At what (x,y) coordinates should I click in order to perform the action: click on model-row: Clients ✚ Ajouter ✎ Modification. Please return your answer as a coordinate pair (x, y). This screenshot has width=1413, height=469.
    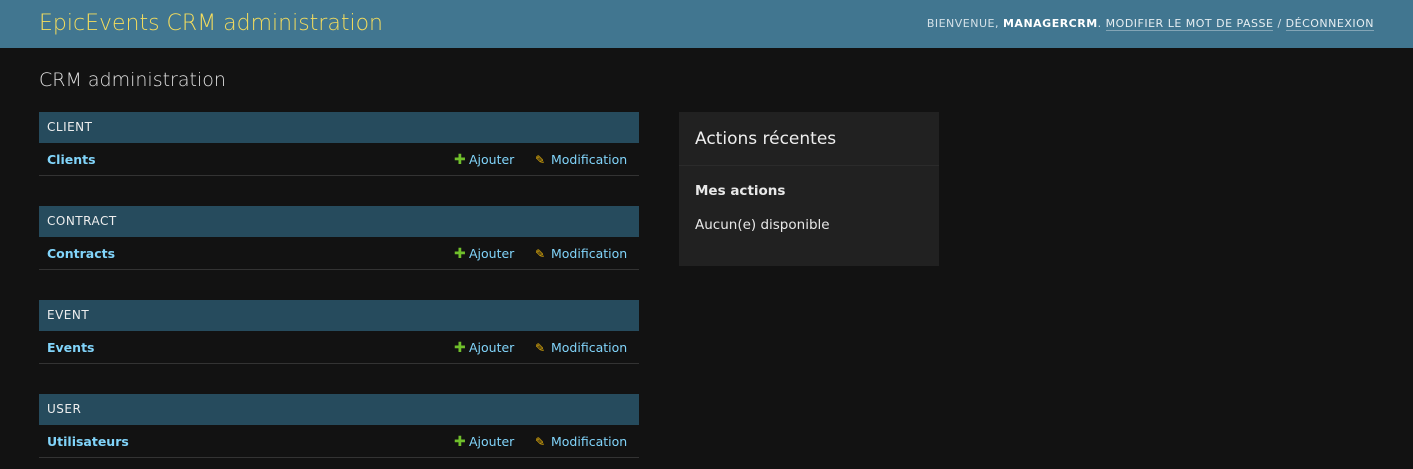
    Looking at the image, I should click on (339, 159).